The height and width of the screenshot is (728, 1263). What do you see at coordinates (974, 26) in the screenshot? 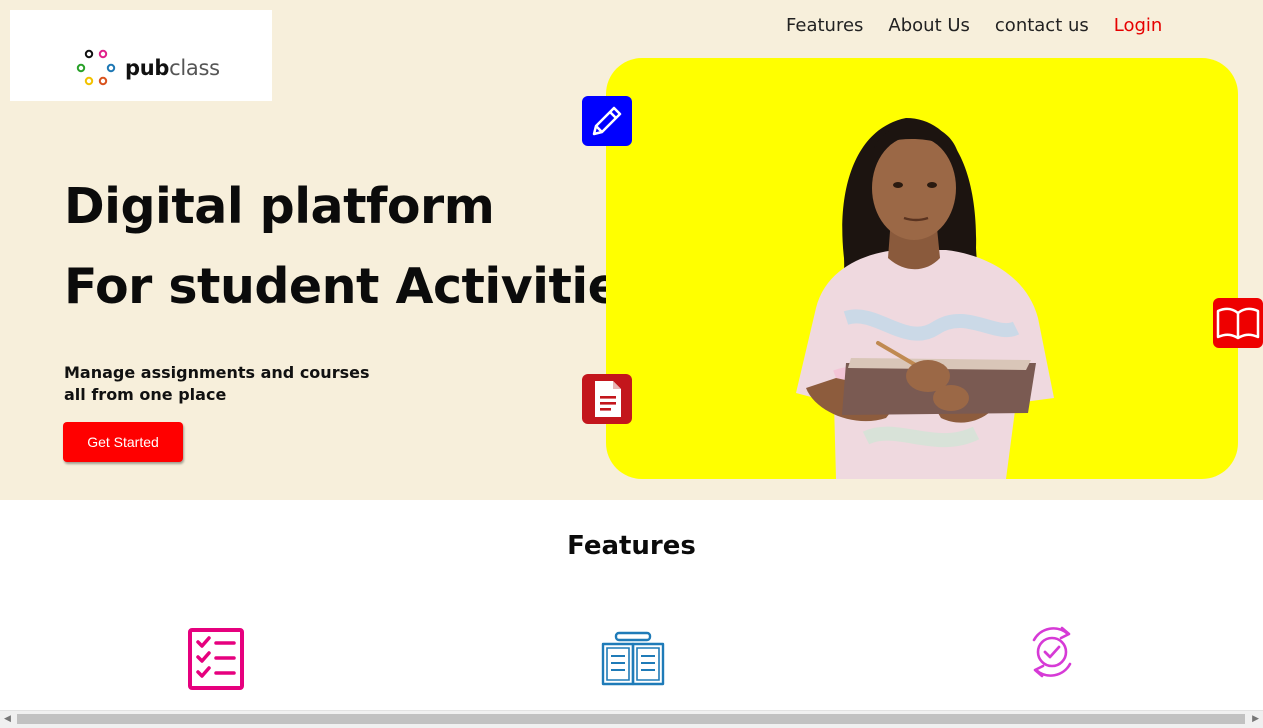
I see `main-nav: Features About Us contact us Login` at bounding box center [974, 26].